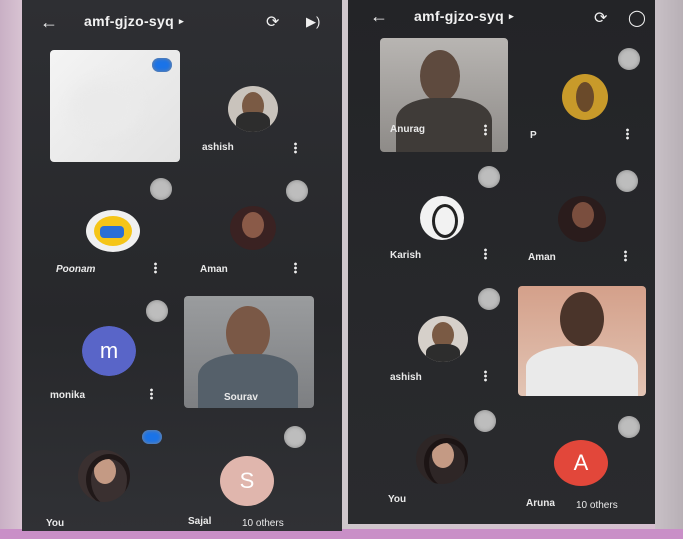 This screenshot has width=683, height=539. Describe the element at coordinates (313, 22) in the screenshot. I see `speaker-icon: ▶)` at that location.